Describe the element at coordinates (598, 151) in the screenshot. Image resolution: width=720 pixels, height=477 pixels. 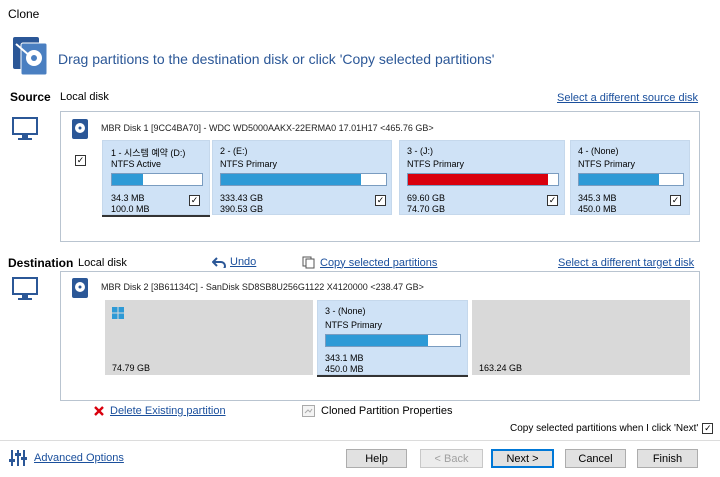
I see `partition-title: 4 - (None)` at that location.